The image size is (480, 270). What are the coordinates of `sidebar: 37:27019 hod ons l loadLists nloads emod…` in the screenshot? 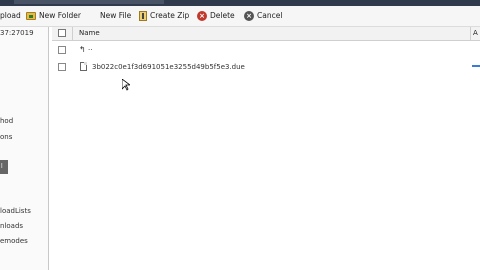 It's located at (24, 148).